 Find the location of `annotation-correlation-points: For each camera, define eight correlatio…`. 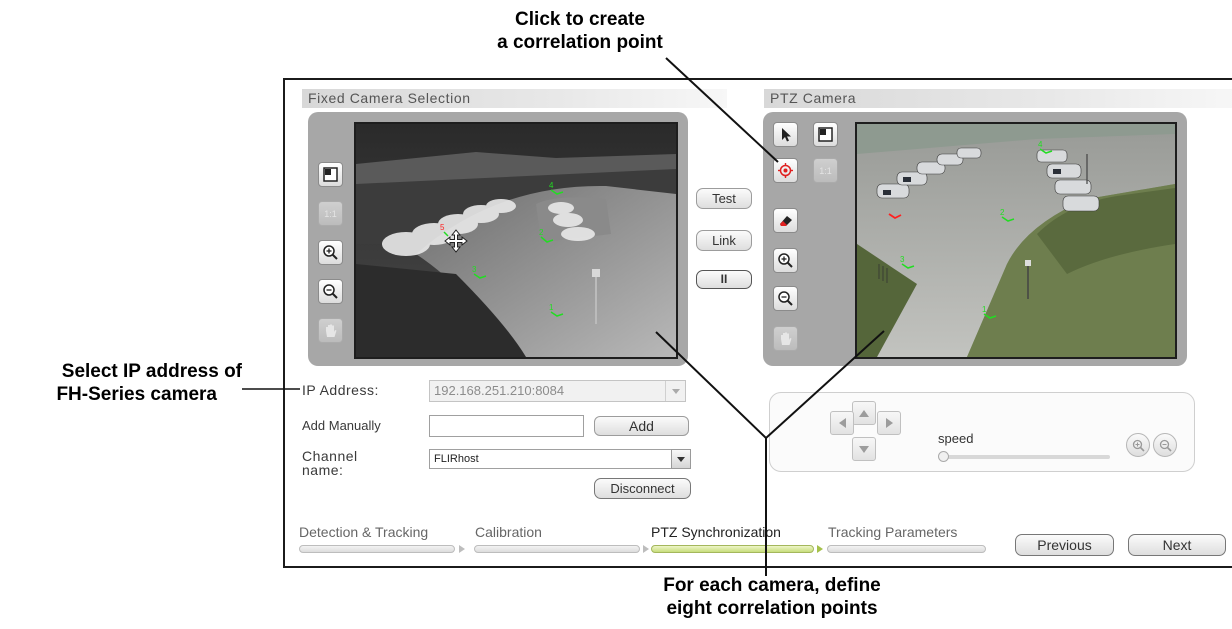

annotation-correlation-points: For each camera, define eight correlatio… is located at coordinates (772, 597).